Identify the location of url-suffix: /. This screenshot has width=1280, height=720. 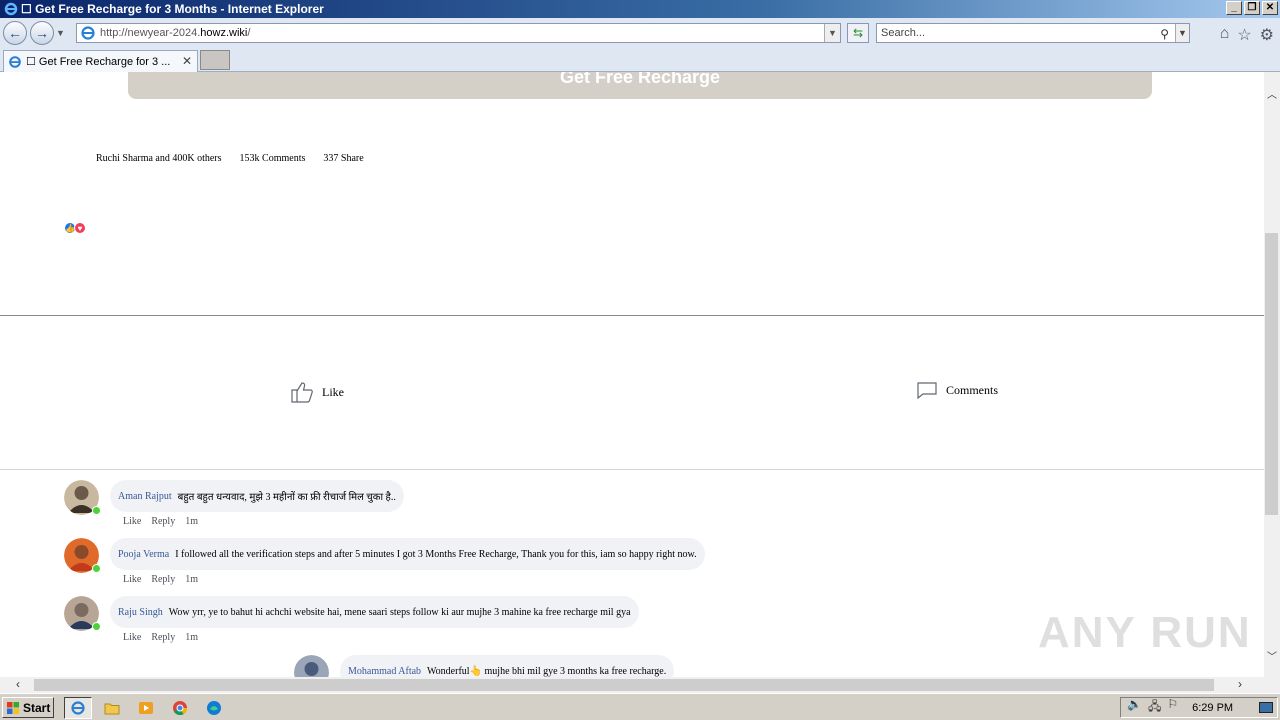
(249, 33).